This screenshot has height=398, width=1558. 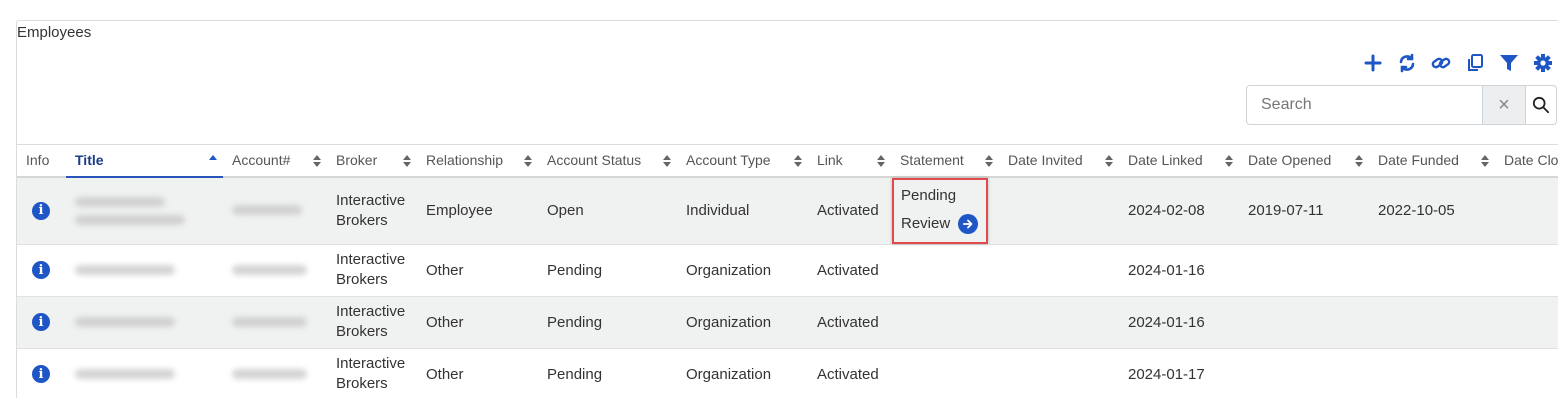 I want to click on col-date-linked: Date Linked, so click(x=1179, y=161).